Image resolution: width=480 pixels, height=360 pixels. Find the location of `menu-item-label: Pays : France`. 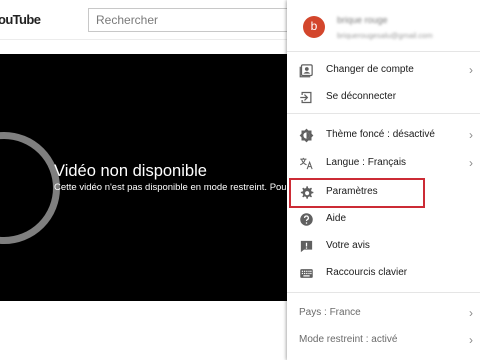

menu-item-label: Pays : France is located at coordinates (330, 312).